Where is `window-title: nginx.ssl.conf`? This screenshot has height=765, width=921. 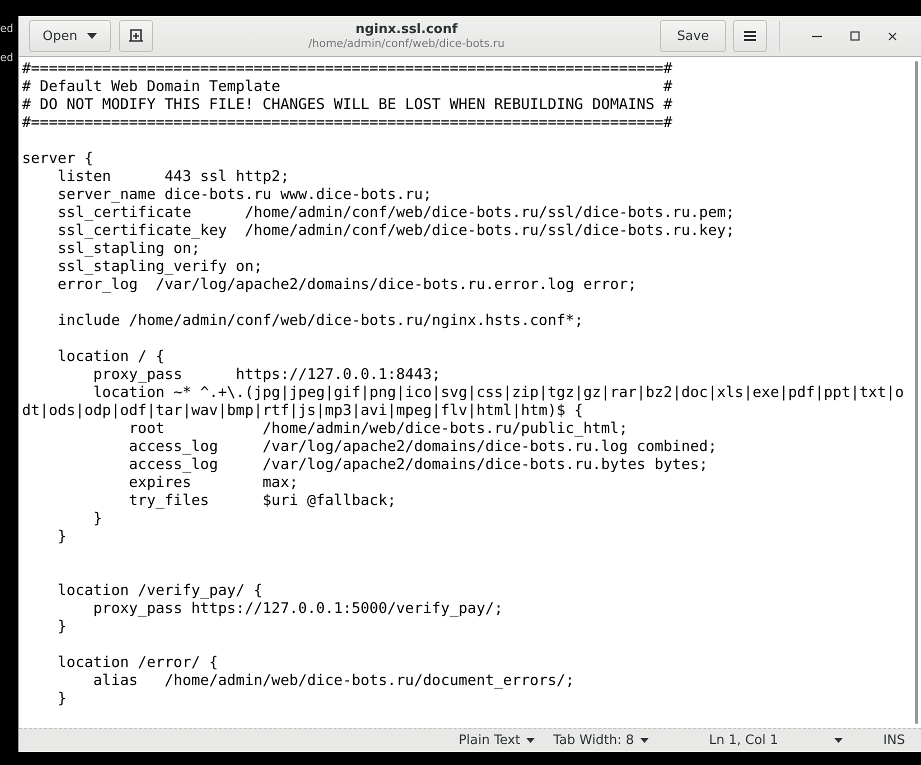
window-title: nginx.ssl.conf is located at coordinates (406, 29).